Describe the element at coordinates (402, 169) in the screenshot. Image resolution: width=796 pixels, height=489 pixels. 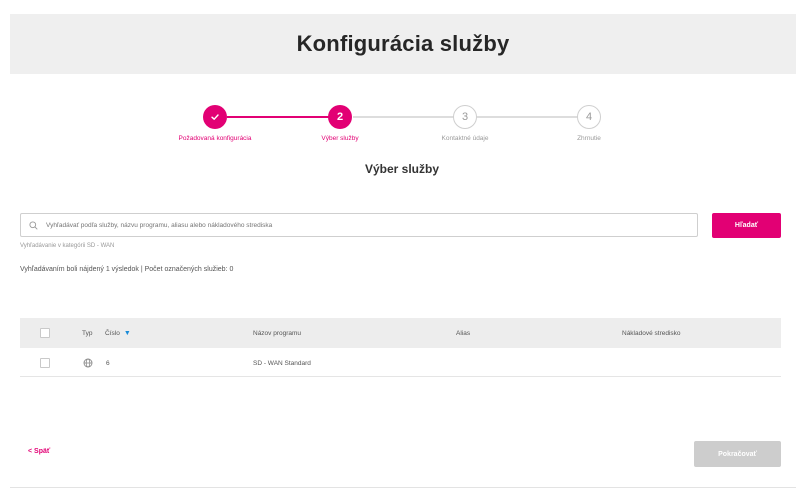
I see `section-title: Výber služby` at that location.